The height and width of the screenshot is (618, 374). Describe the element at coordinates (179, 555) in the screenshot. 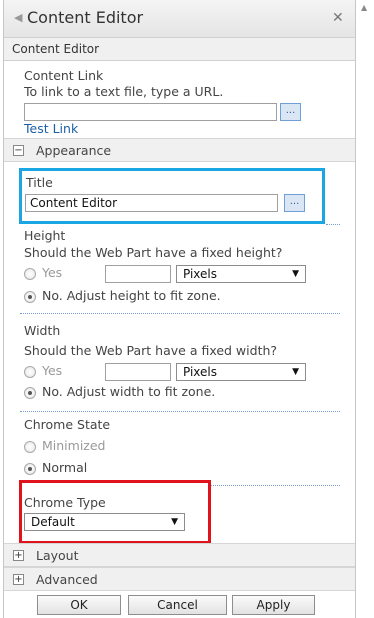

I see `layout-section-header: + Layout` at that location.